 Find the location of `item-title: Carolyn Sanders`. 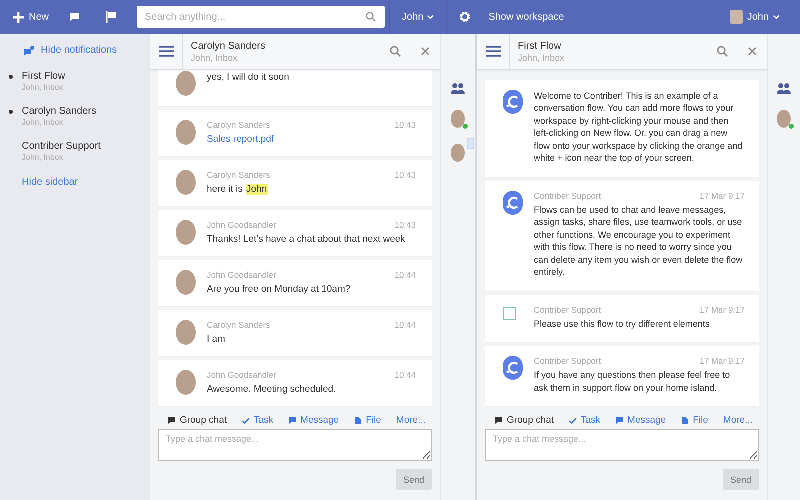

item-title: Carolyn Sanders is located at coordinates (59, 111).